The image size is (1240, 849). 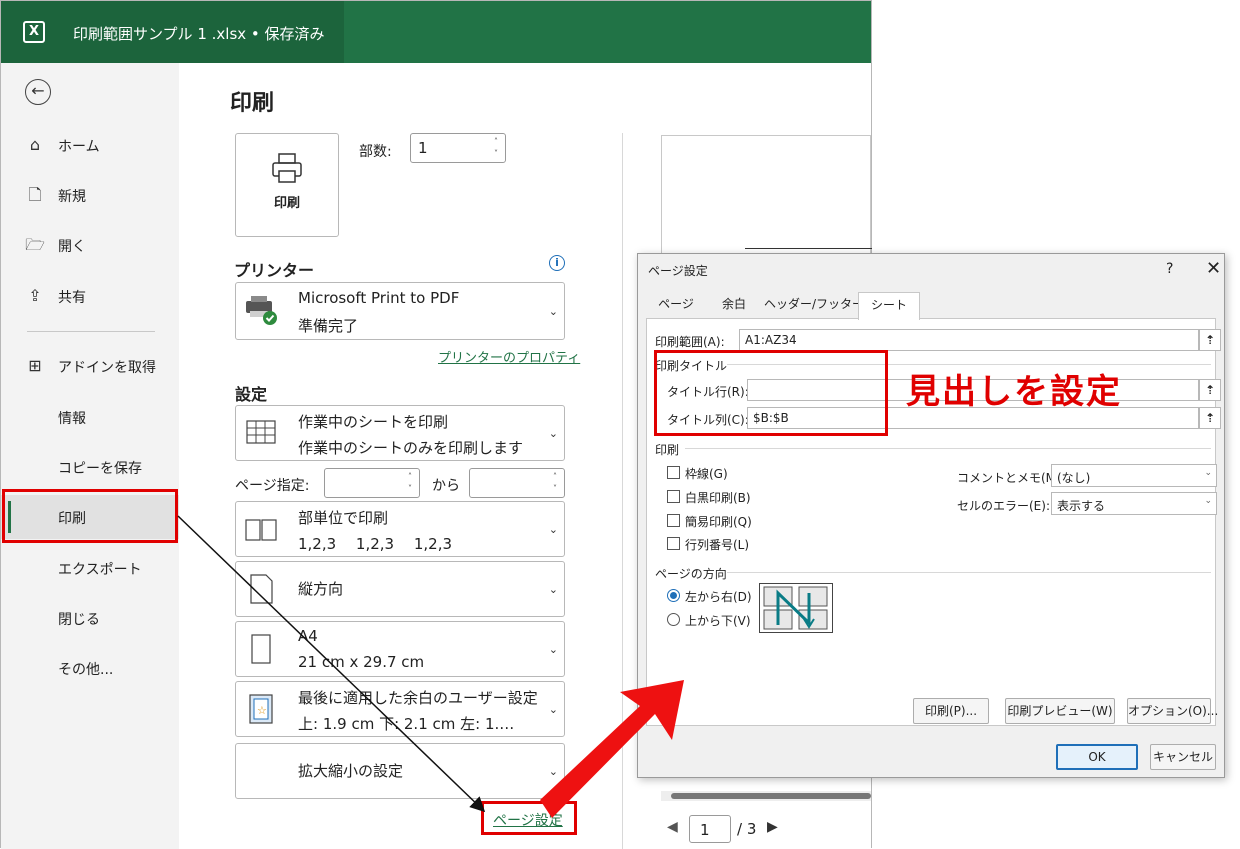 What do you see at coordinates (361, 662) in the screenshot?
I see `setting-line2: 21 cm x 29.7 cm` at bounding box center [361, 662].